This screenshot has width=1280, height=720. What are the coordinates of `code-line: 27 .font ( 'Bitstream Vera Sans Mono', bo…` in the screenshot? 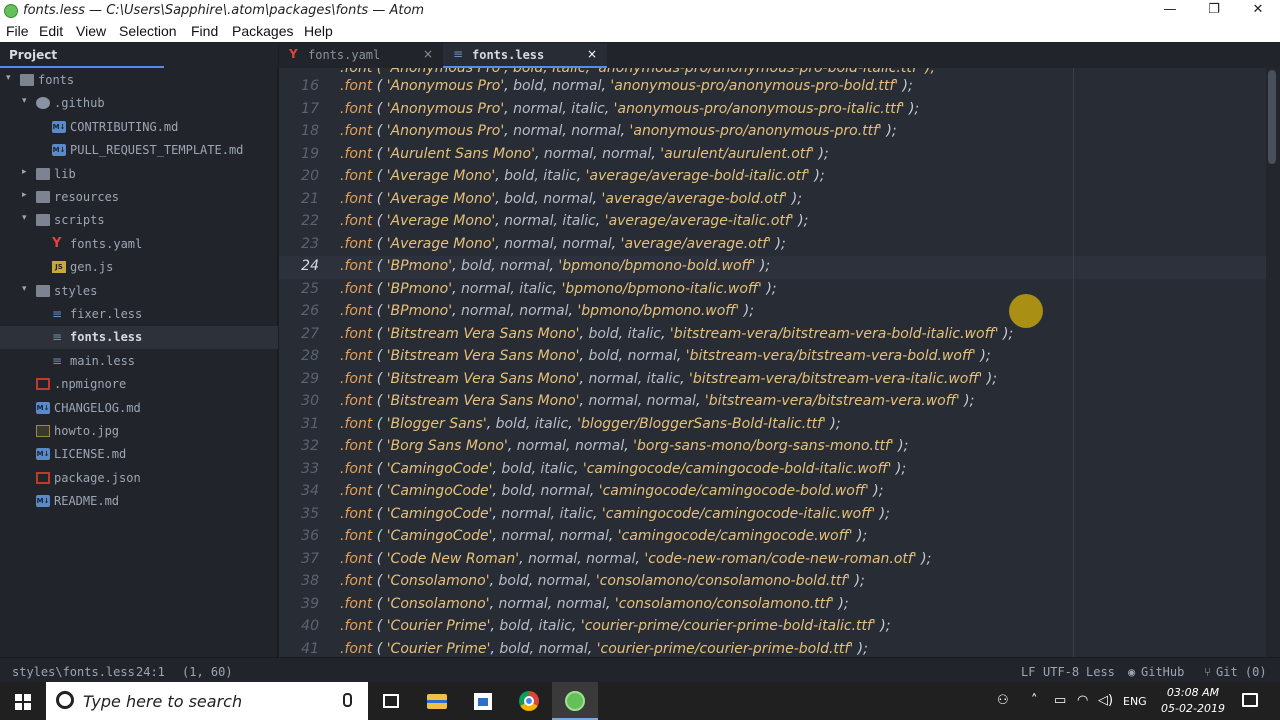 It's located at (772, 335).